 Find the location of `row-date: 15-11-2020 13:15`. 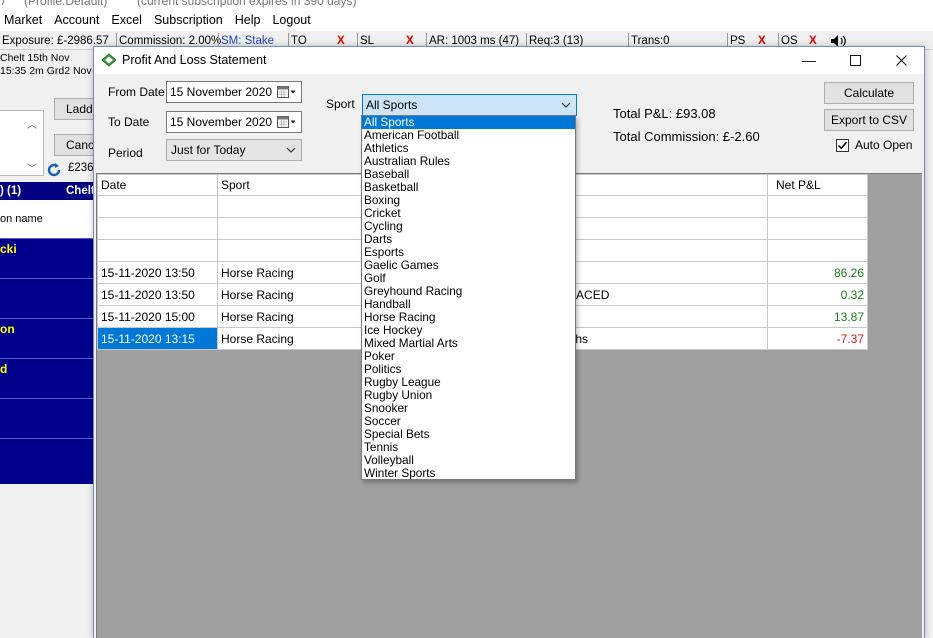

row-date: 15-11-2020 13:15 is located at coordinates (157, 338).